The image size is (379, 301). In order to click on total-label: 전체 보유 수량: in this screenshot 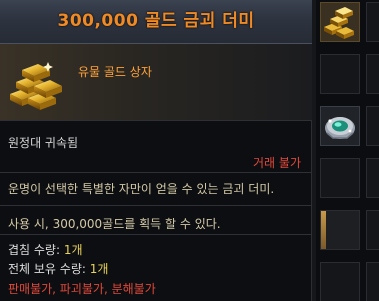, I will do `click(49, 269)`.